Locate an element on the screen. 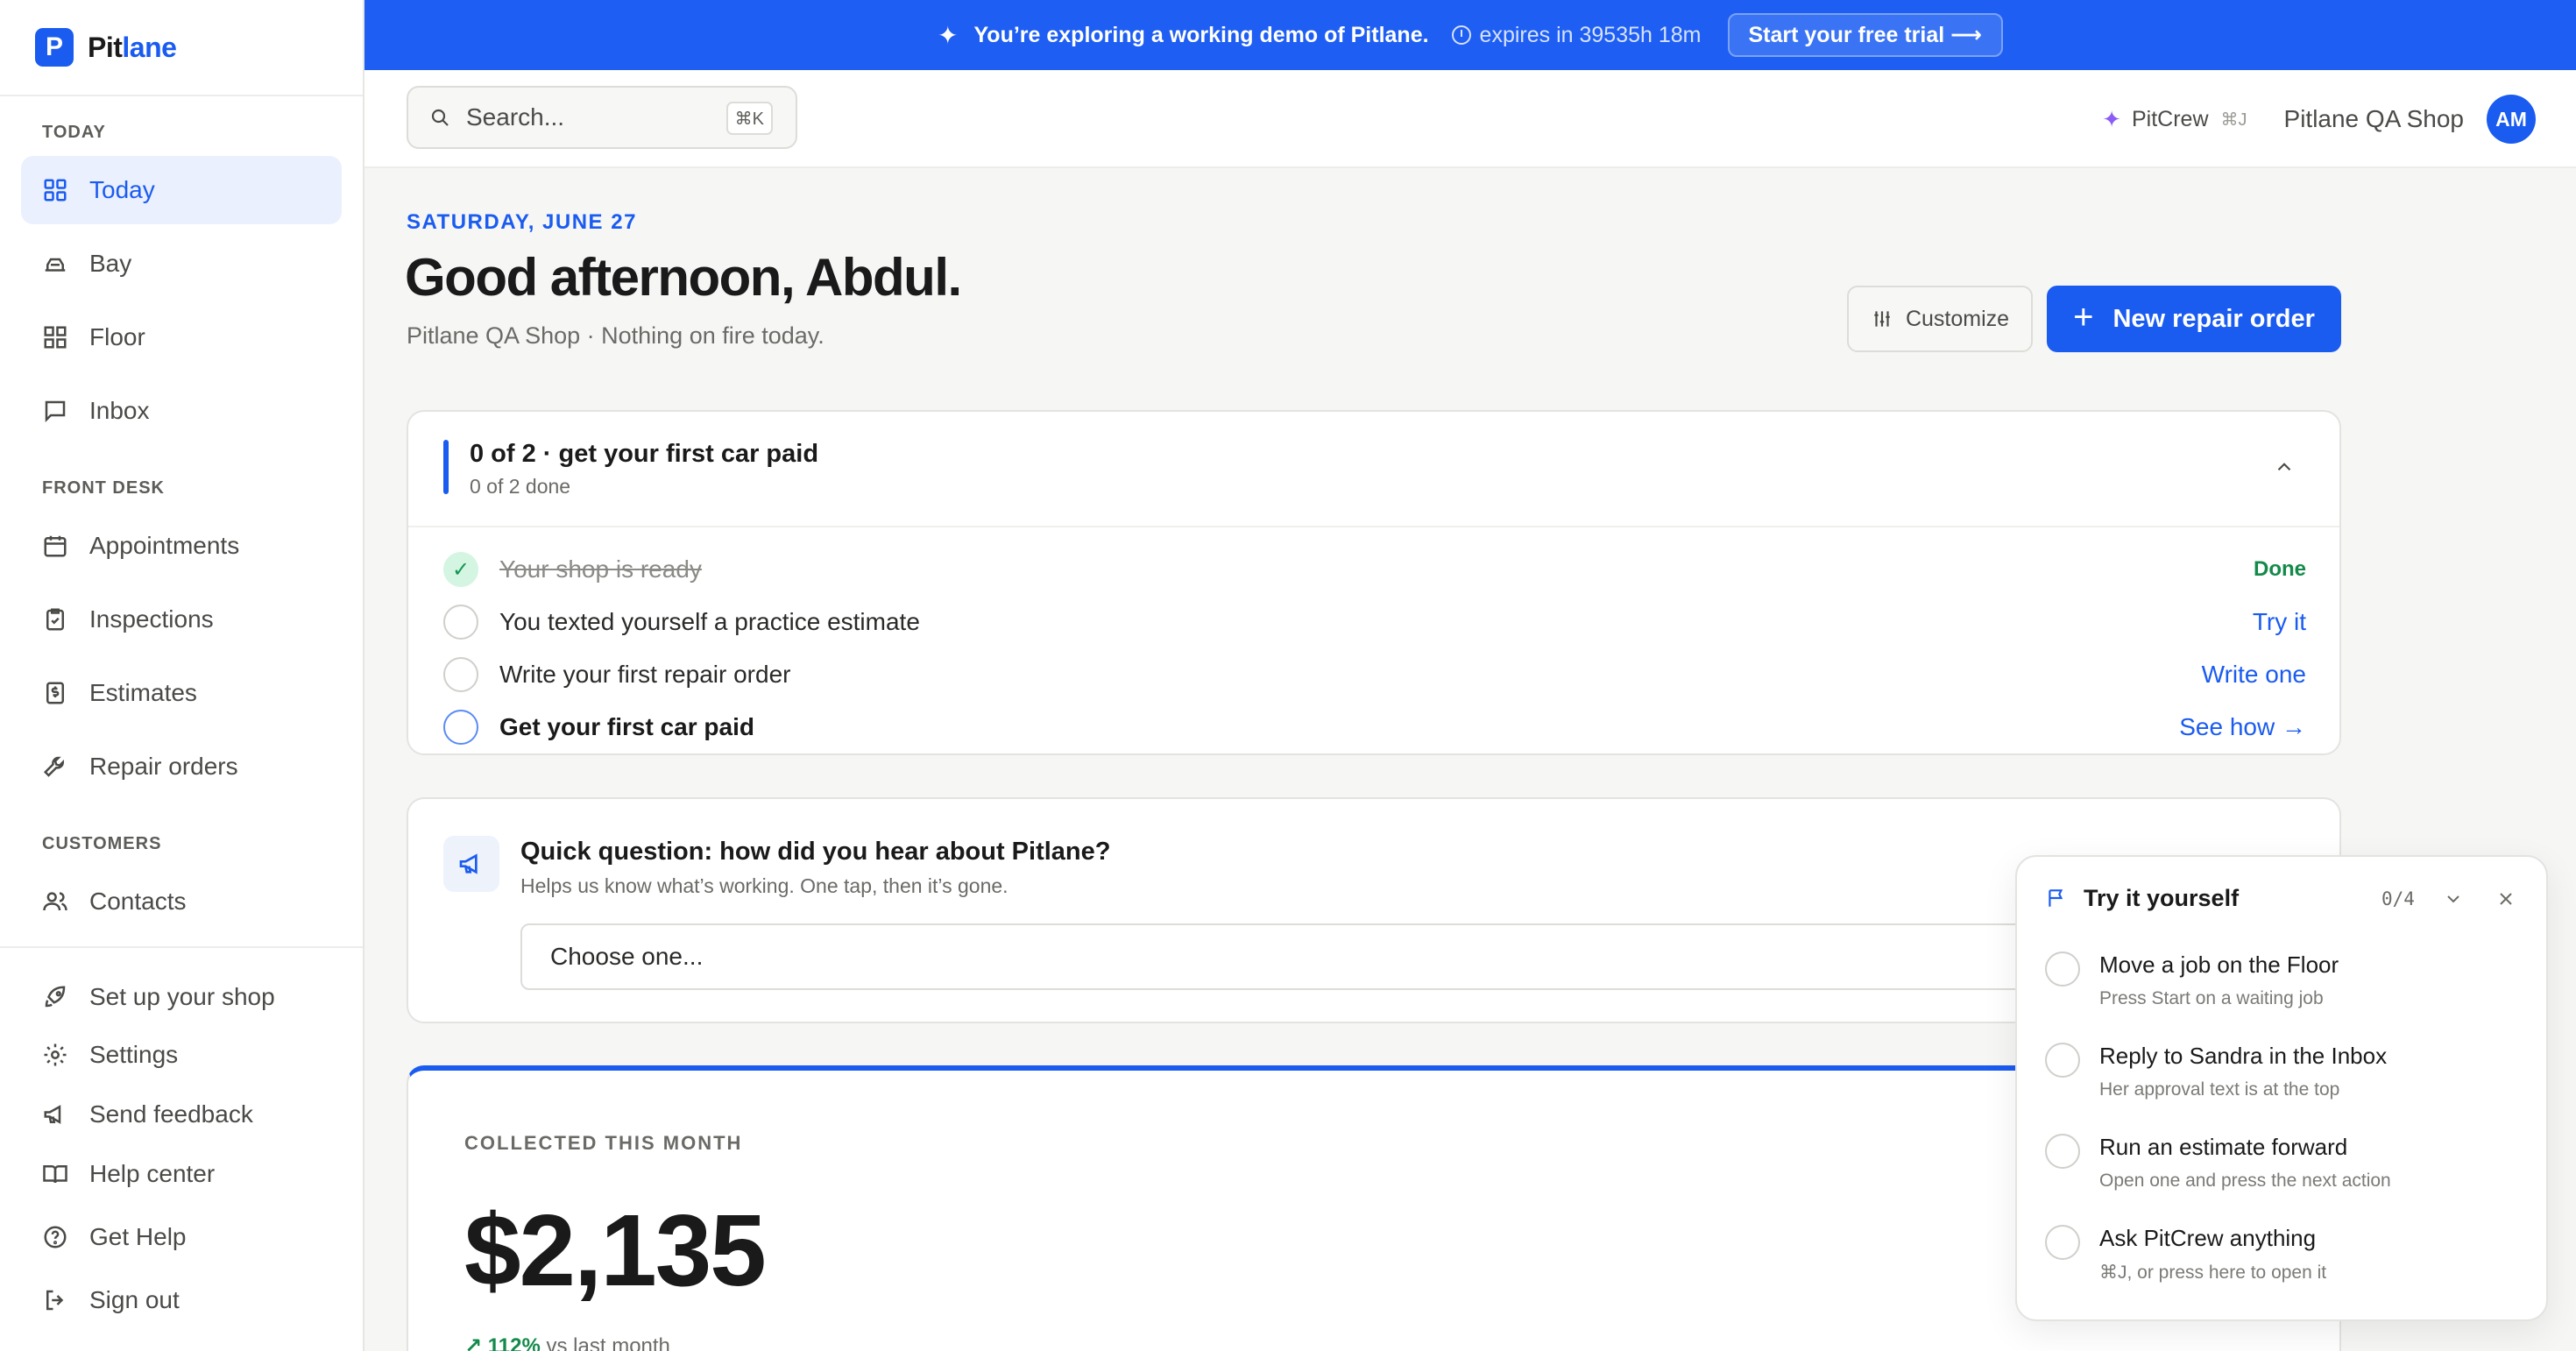  section-today-label: TODAY is located at coordinates (74, 132).